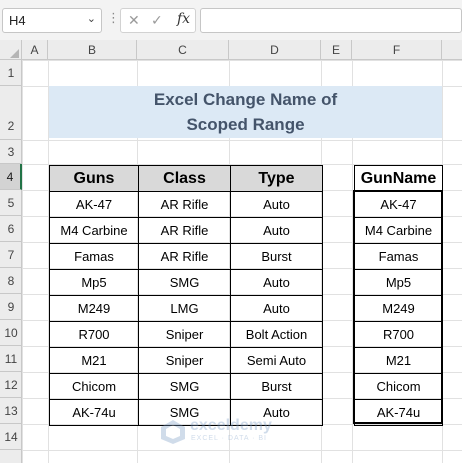 The image size is (462, 463). Describe the element at coordinates (52, 20) in the screenshot. I see `name-box: H4 ⌄` at that location.